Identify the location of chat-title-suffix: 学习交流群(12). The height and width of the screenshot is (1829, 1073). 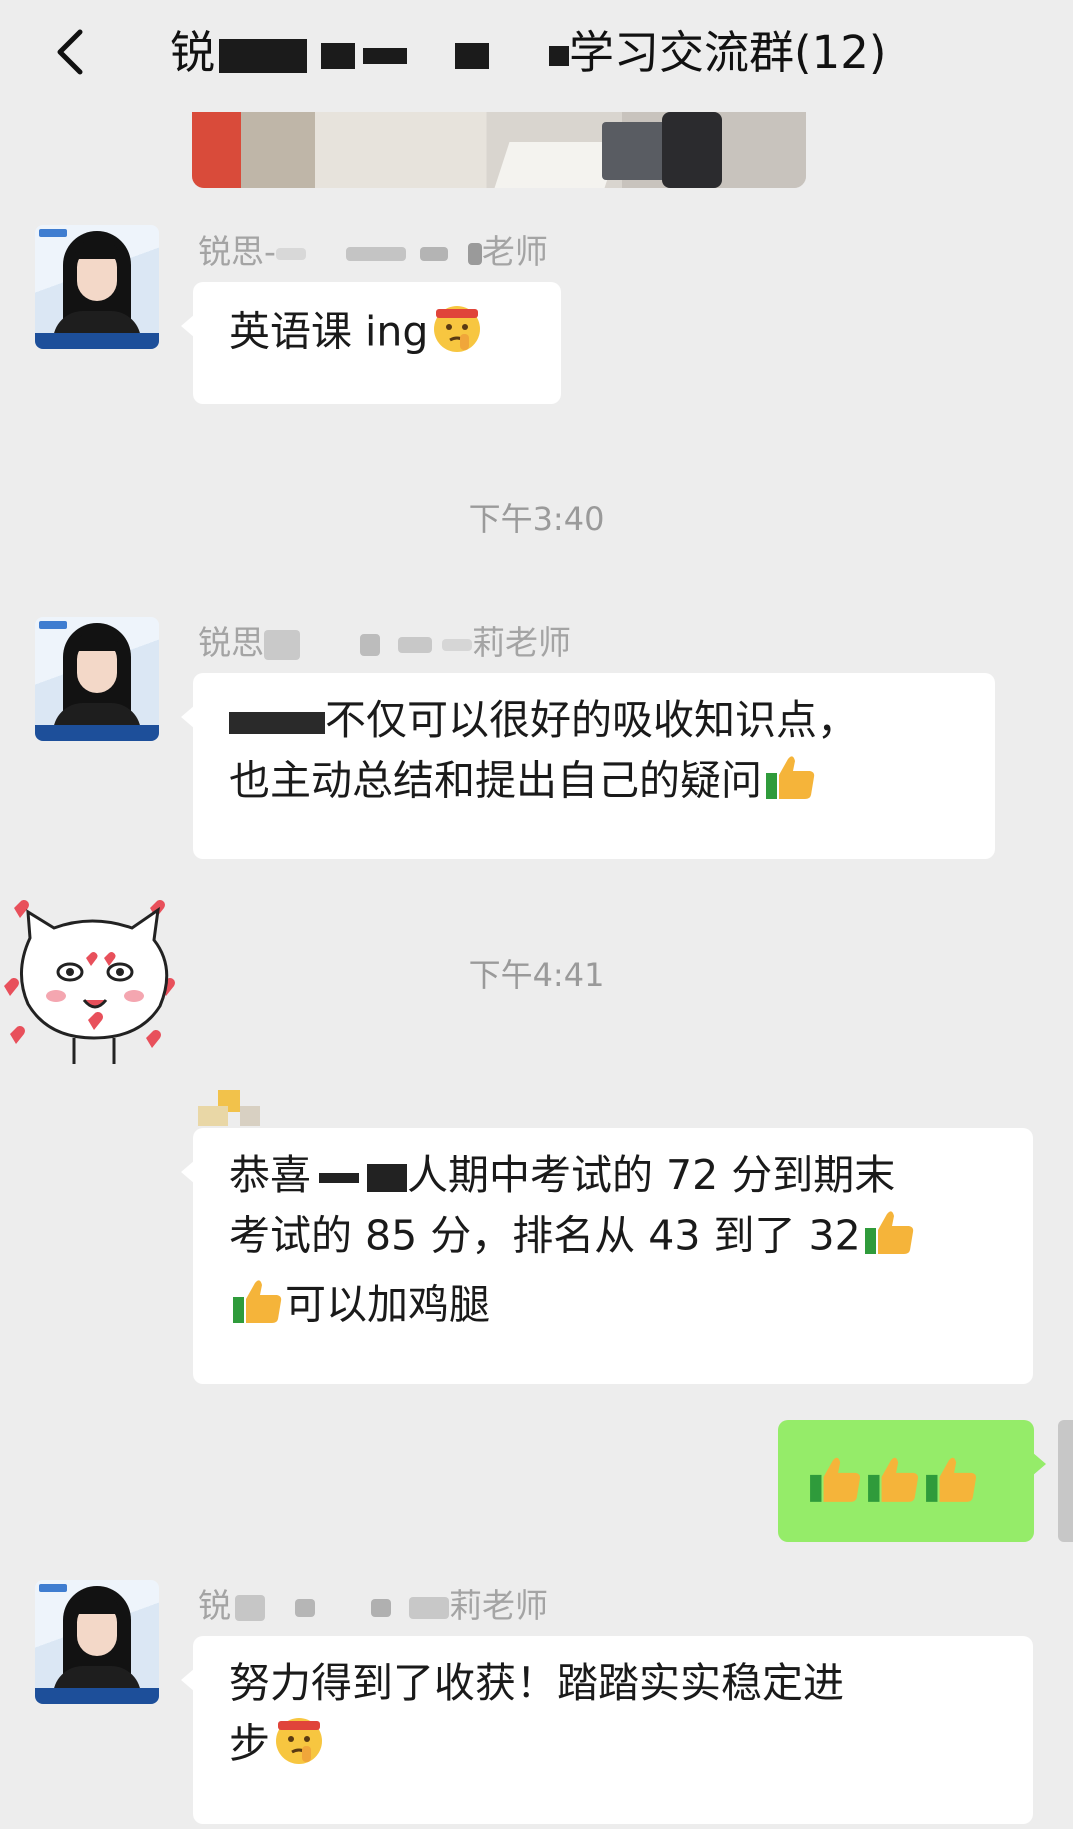
(728, 52).